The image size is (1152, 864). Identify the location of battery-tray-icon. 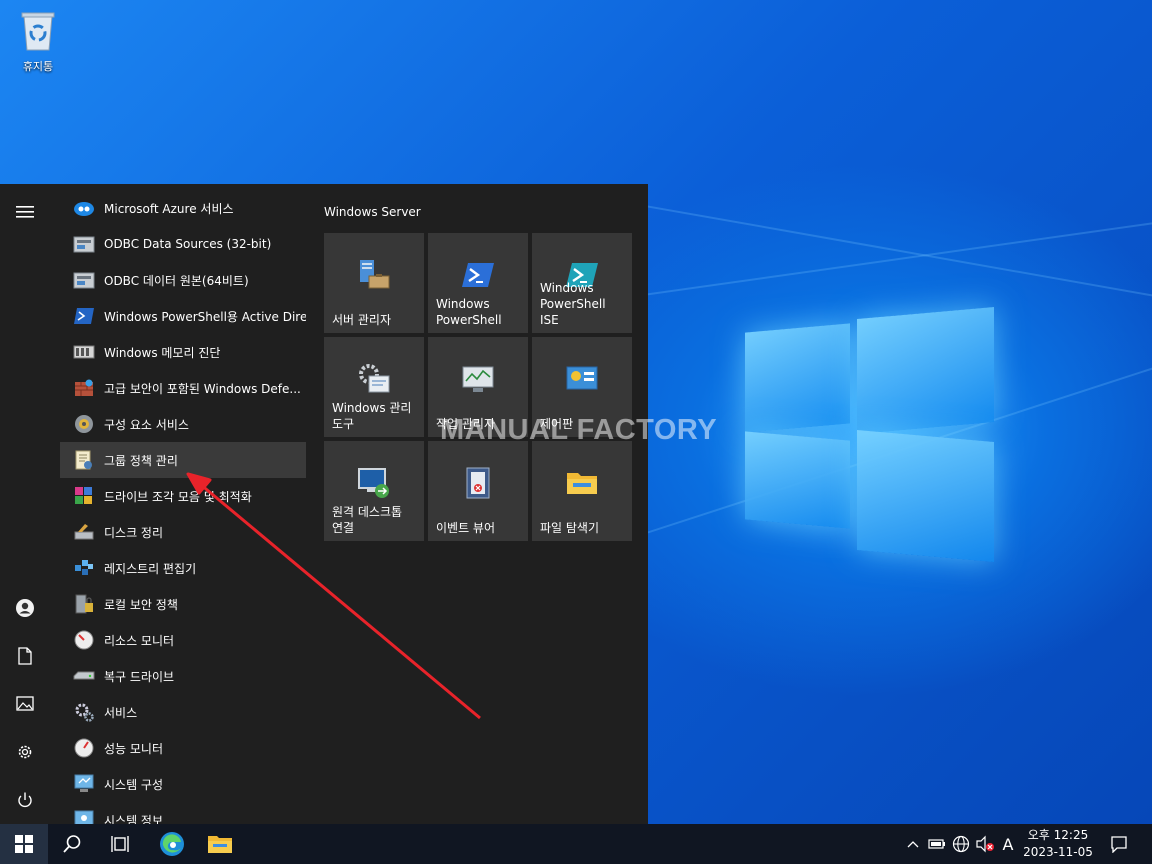
(937, 844).